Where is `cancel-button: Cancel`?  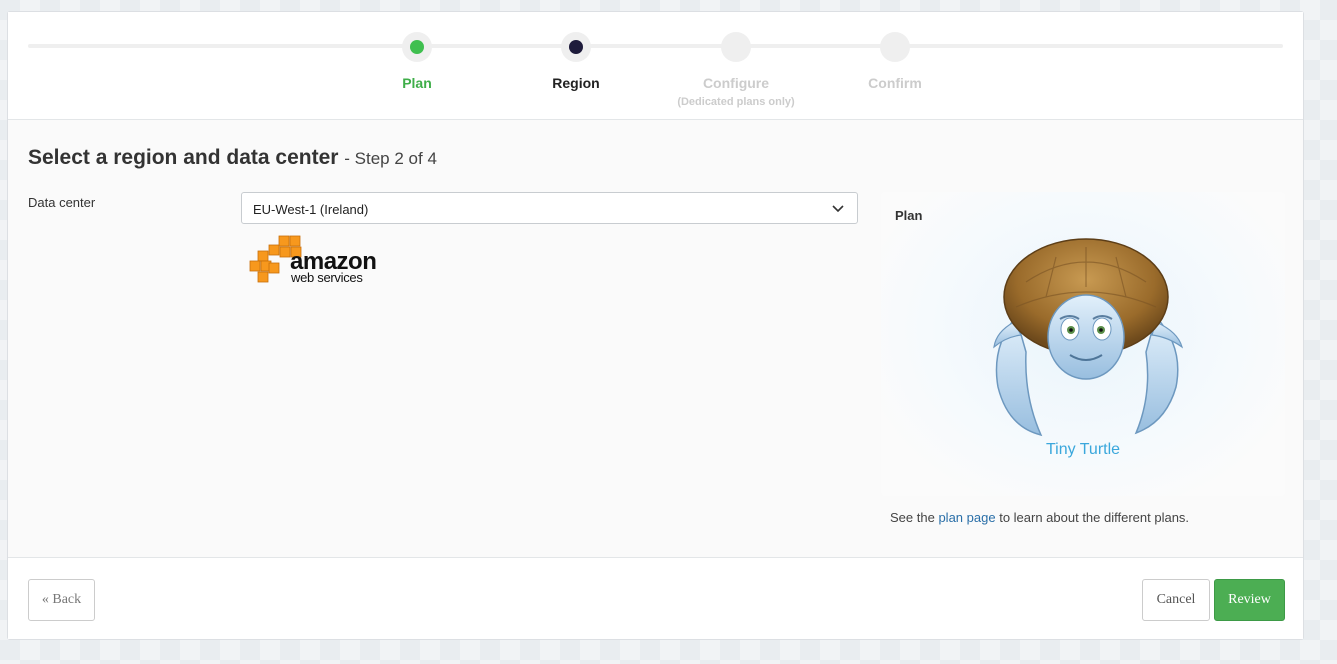
cancel-button: Cancel is located at coordinates (1176, 600).